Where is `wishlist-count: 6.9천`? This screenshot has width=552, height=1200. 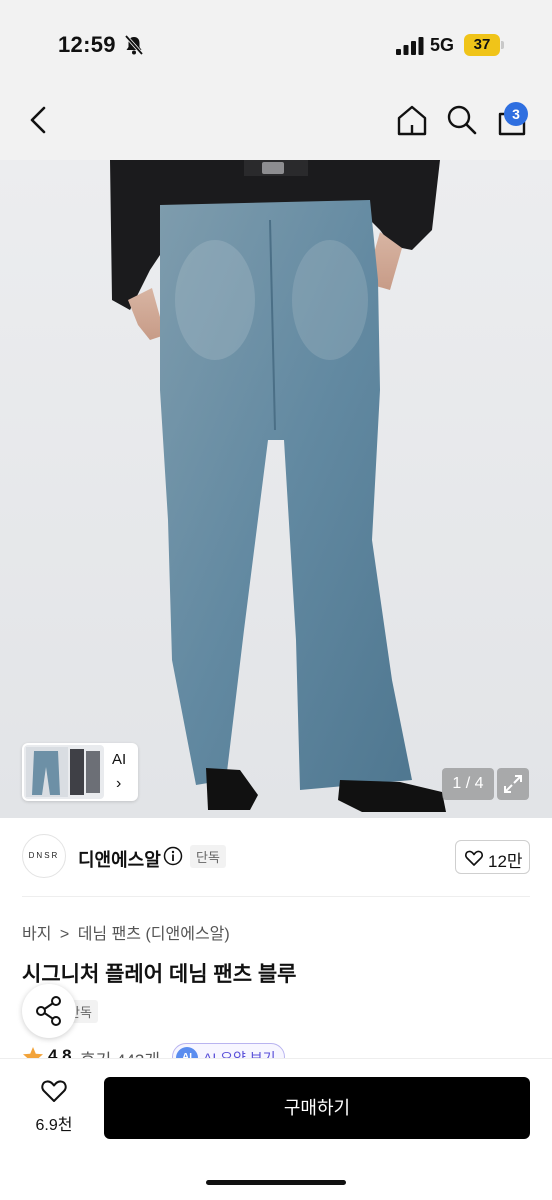
wishlist-count: 6.9천 is located at coordinates (54, 1125).